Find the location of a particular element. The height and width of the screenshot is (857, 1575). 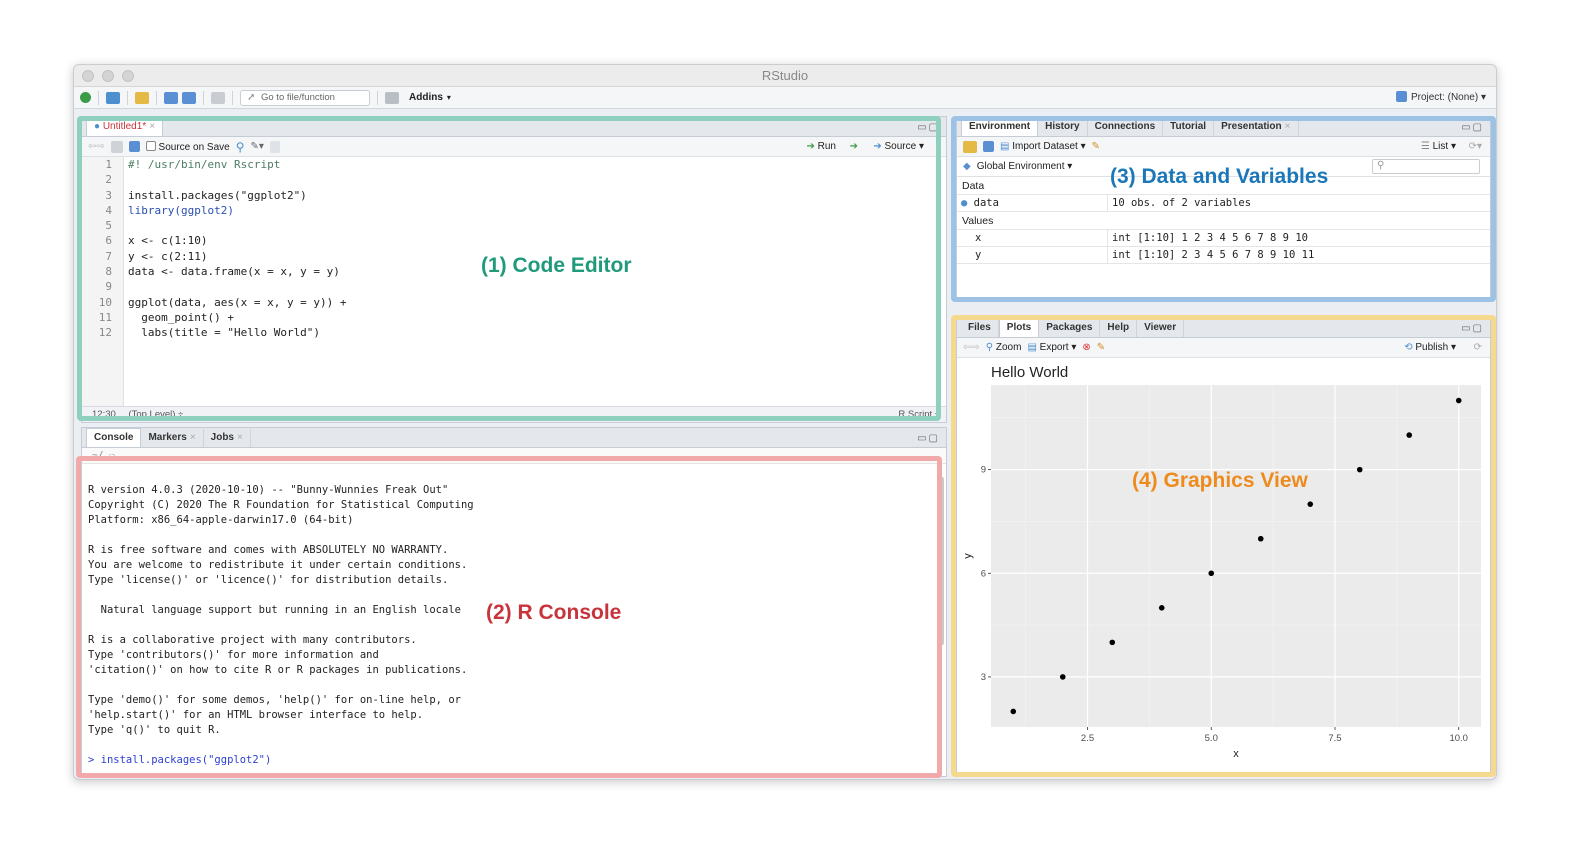

source-on-save-checkbox: Source on Save is located at coordinates (187, 146).